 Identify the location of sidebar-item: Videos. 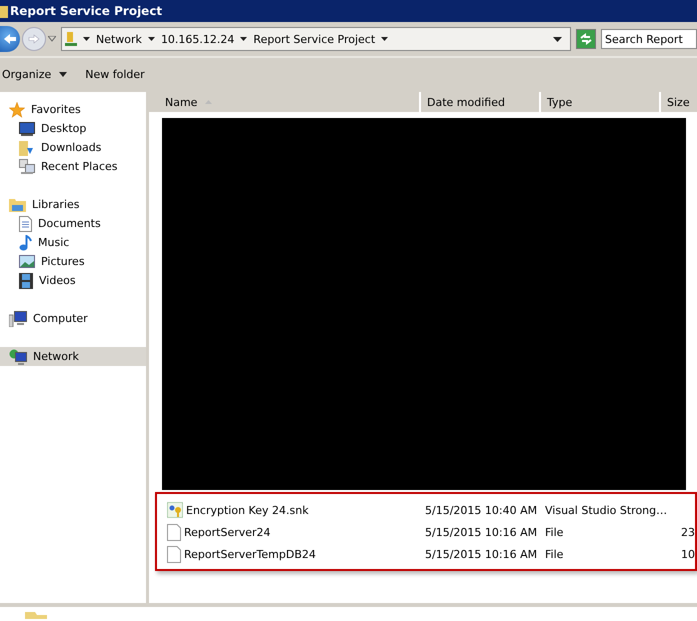
(73, 280).